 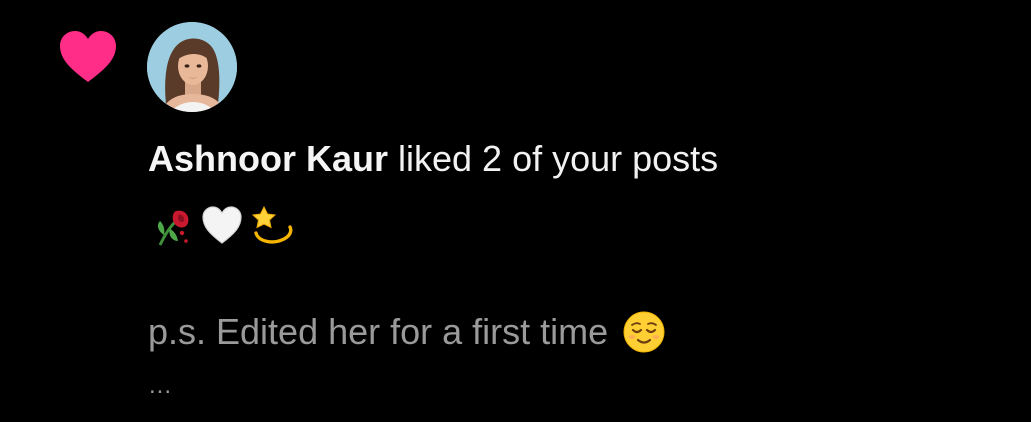 I want to click on emoji-row, so click(x=222, y=225).